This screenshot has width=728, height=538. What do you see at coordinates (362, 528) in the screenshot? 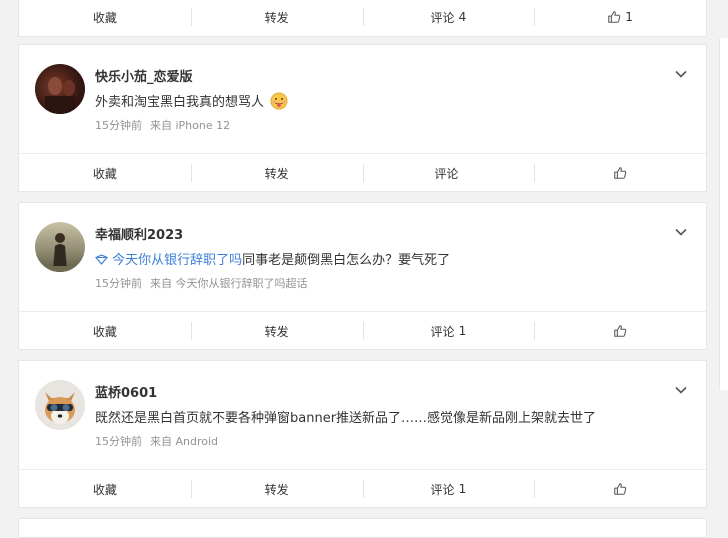
I see `post-card-next` at bounding box center [362, 528].